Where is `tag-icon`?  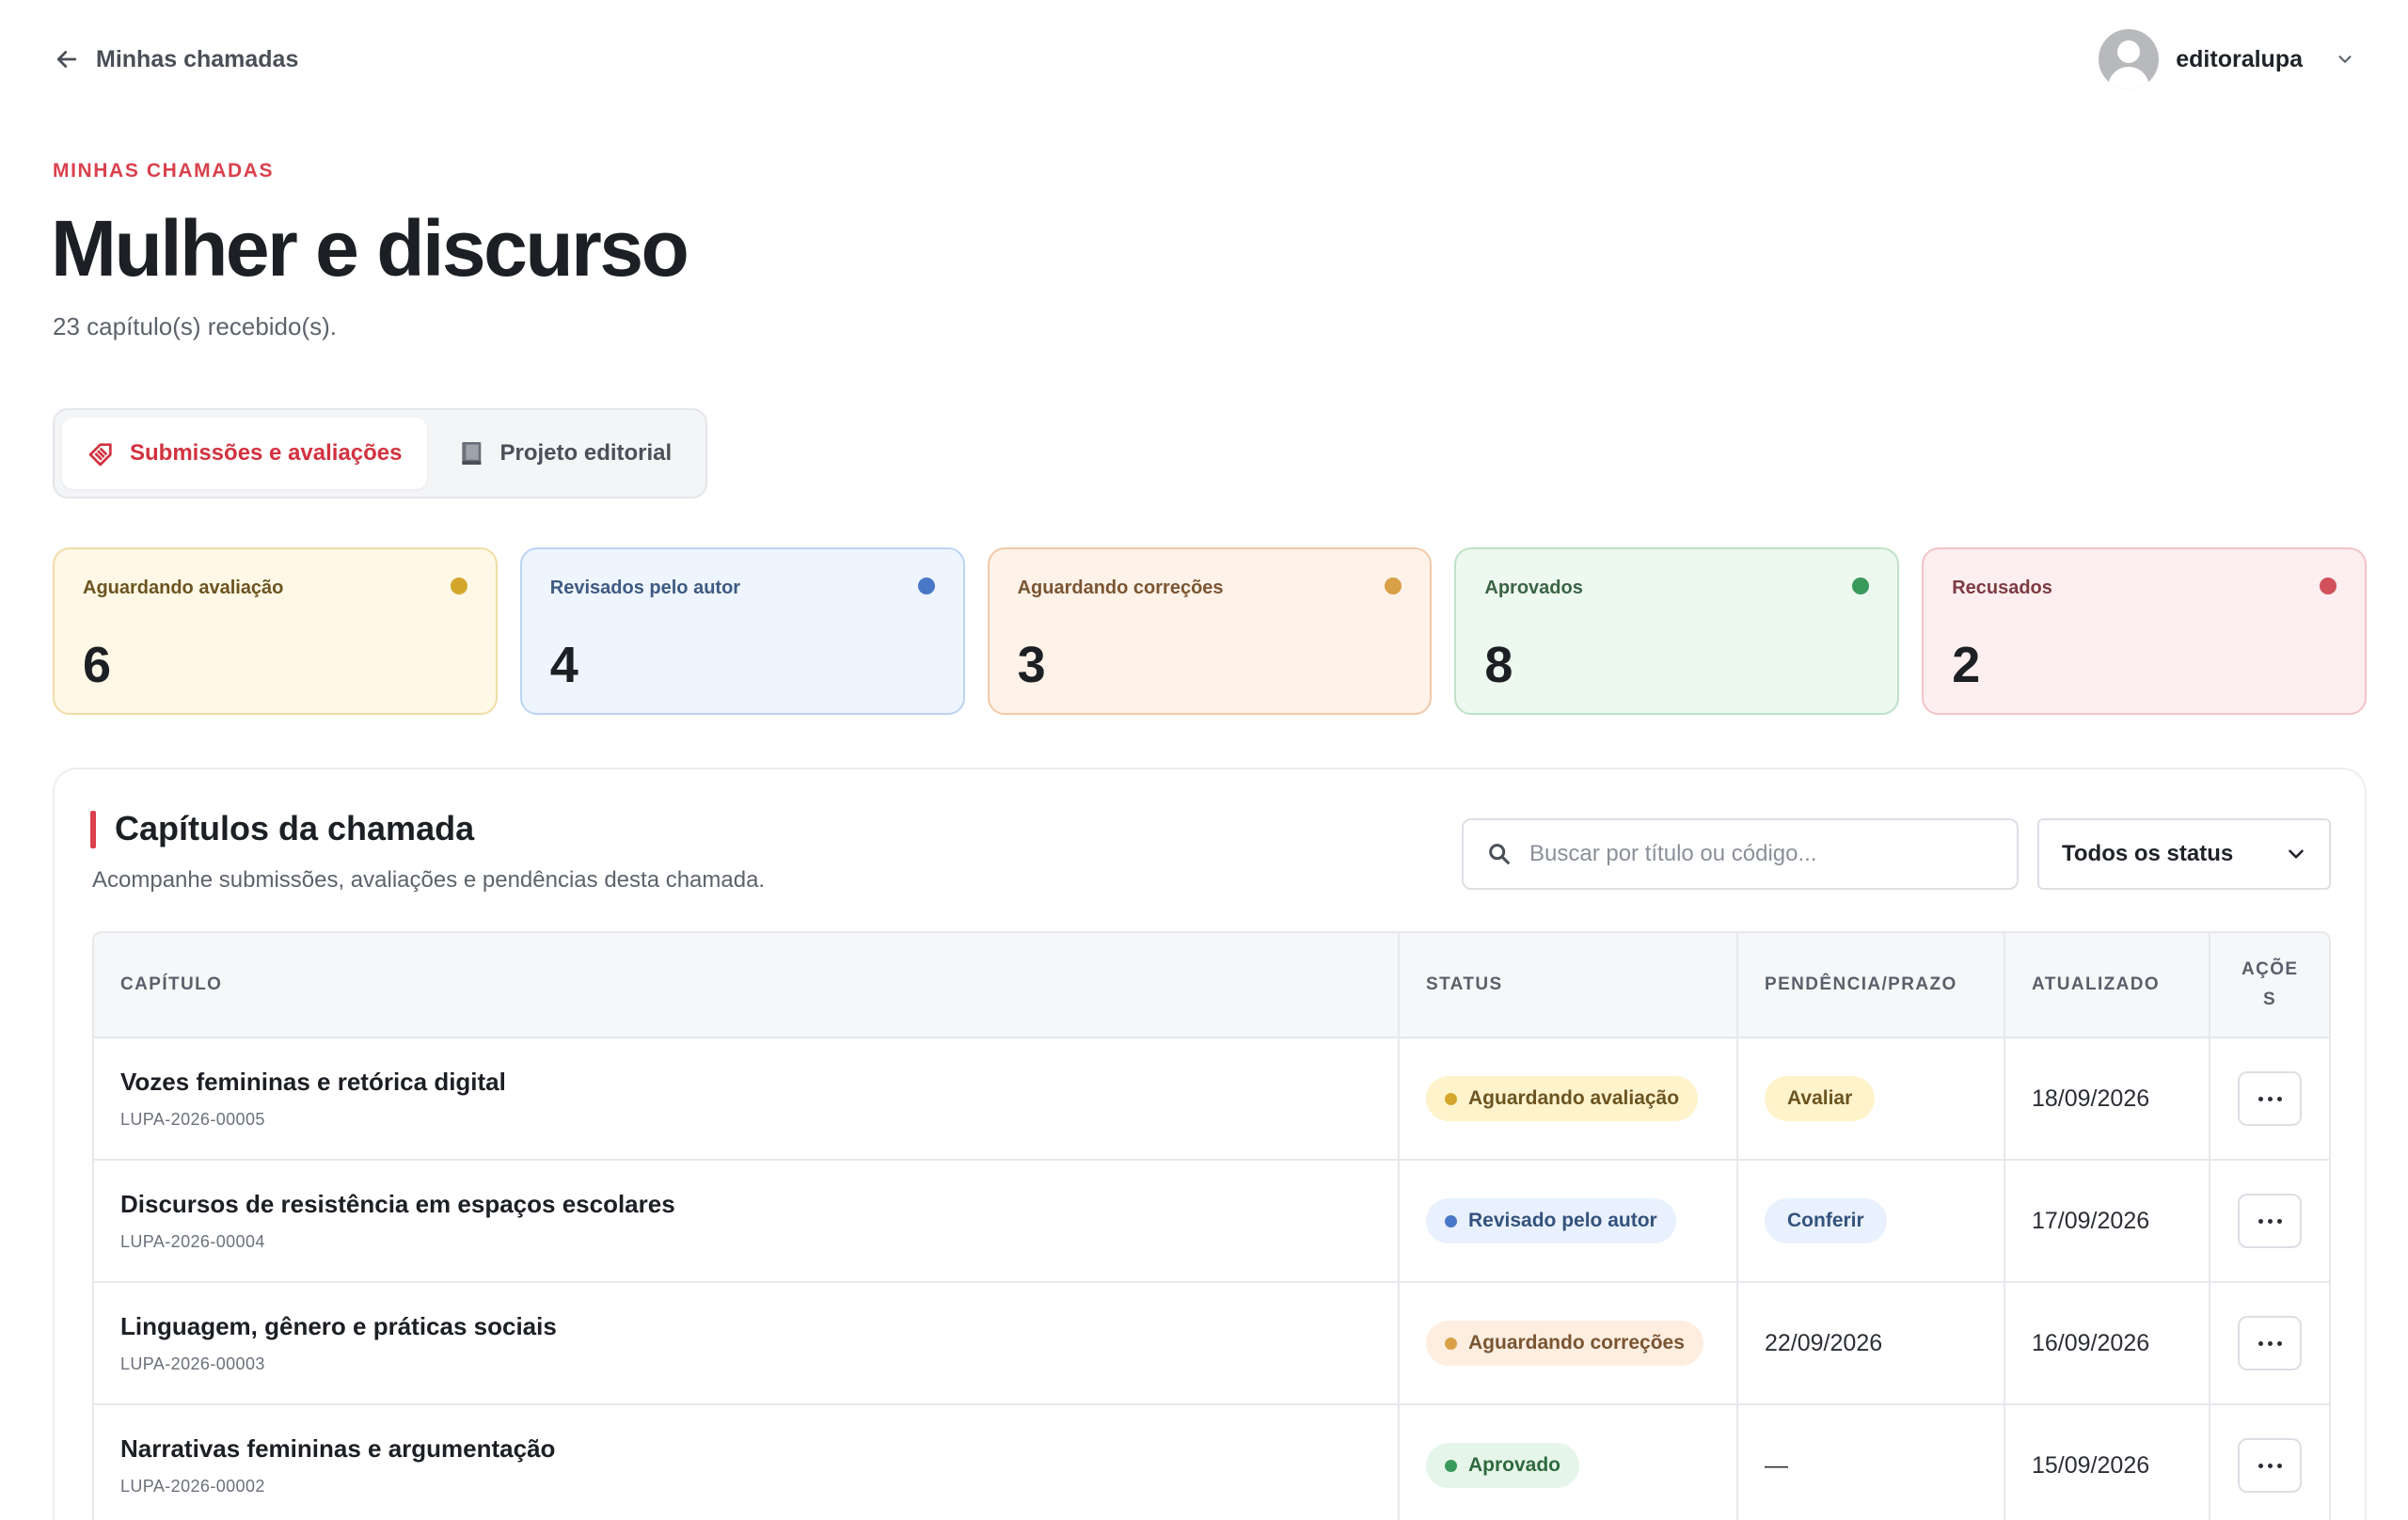
tag-icon is located at coordinates (100, 455).